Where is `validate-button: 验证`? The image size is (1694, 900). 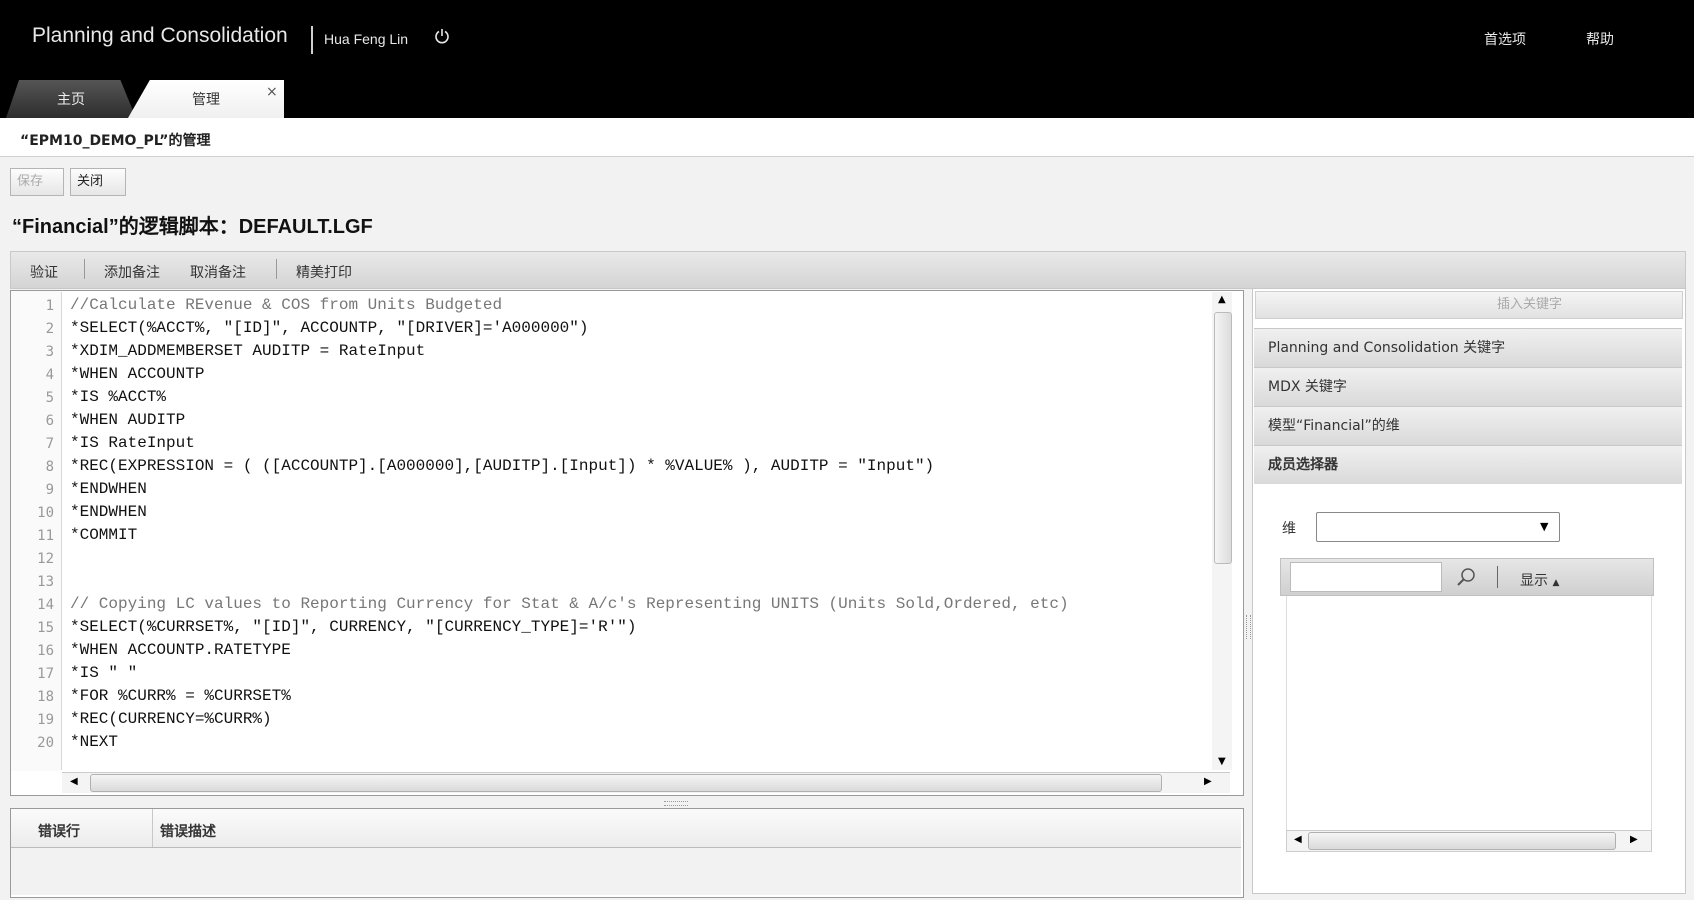 validate-button: 验证 is located at coordinates (44, 272).